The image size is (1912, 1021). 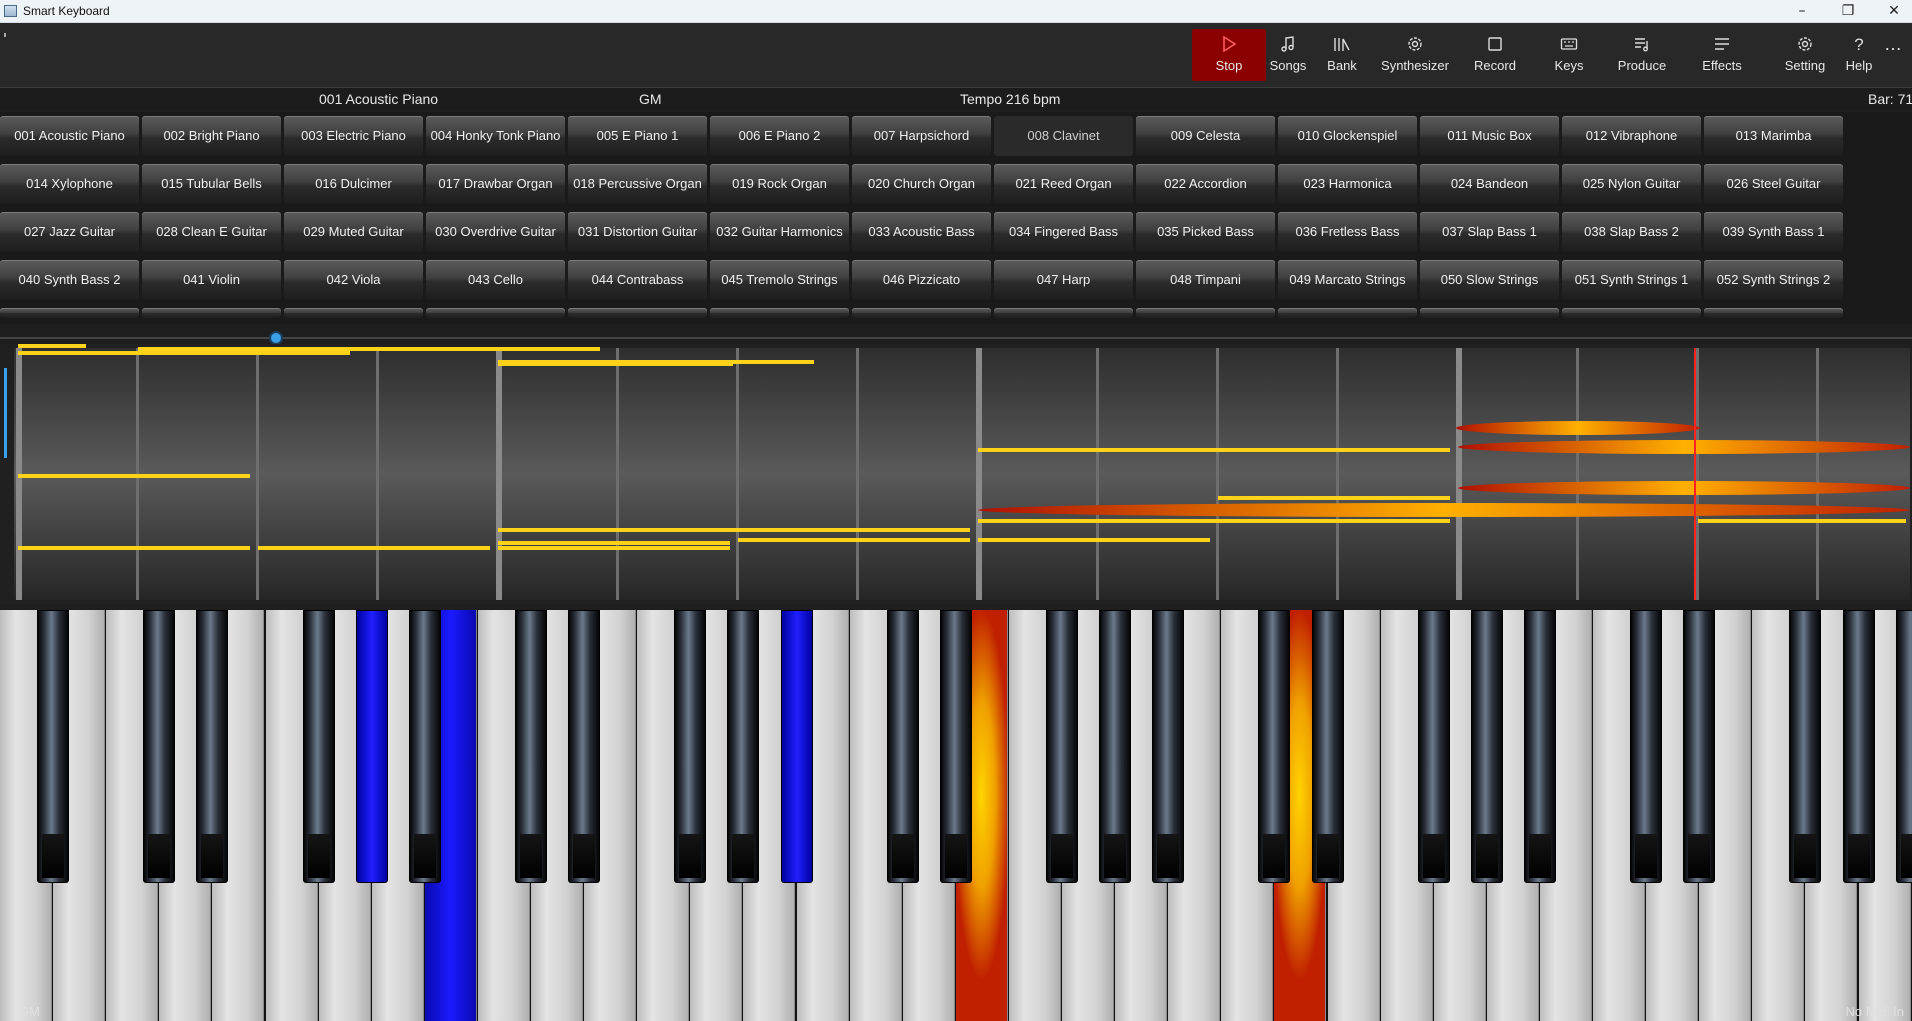 I want to click on instrument-button: 011 Music Box, so click(x=1489, y=136).